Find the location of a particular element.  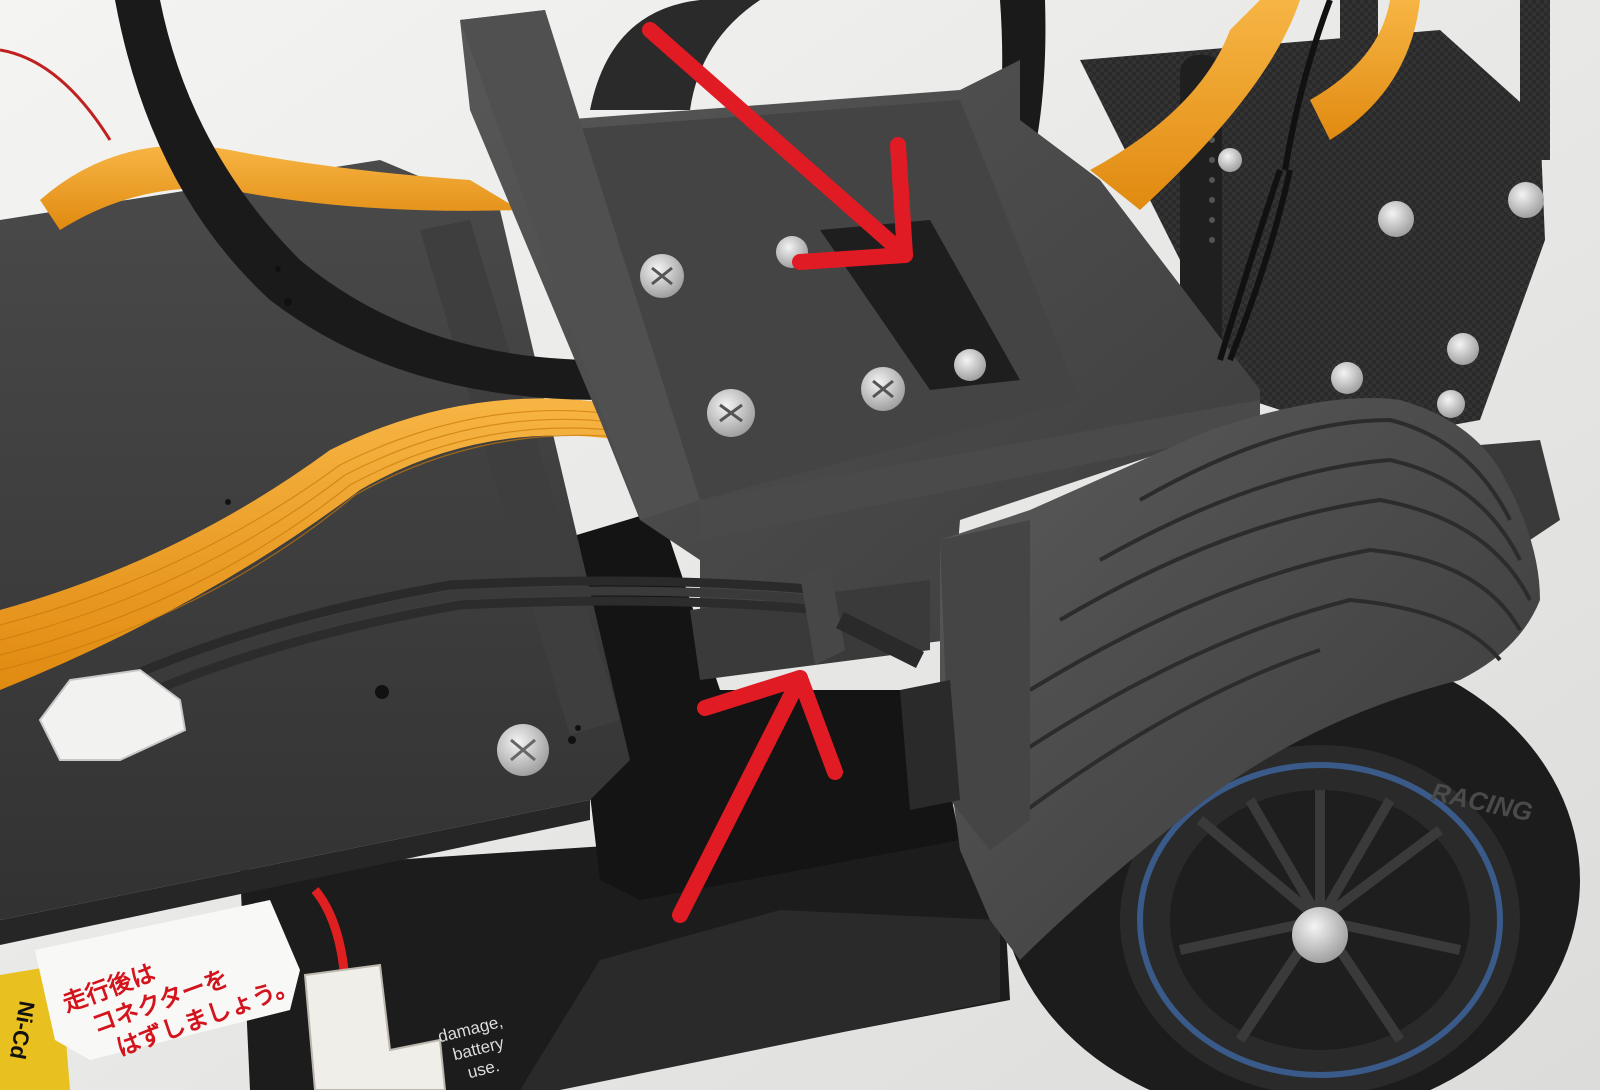

steering-block is located at coordinates (930, 745).